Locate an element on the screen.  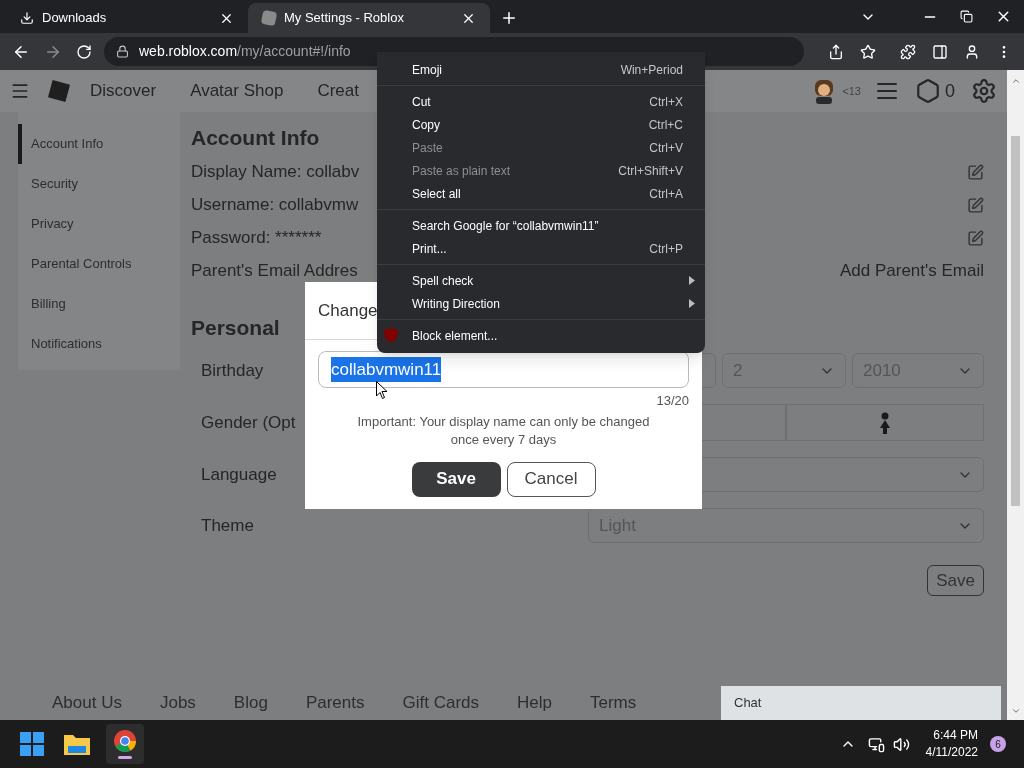
sidebar-item: Billing is located at coordinates (99, 304).